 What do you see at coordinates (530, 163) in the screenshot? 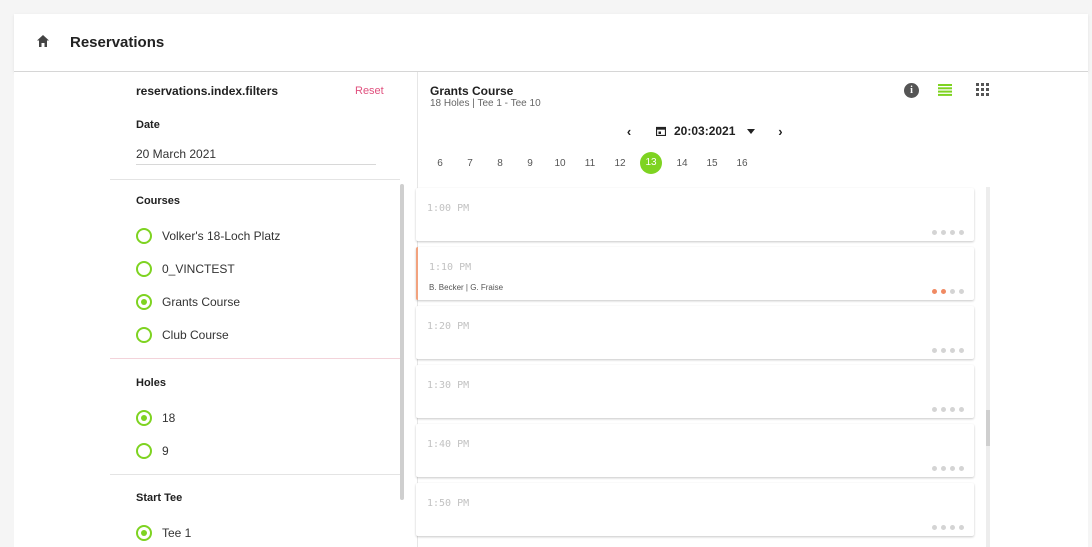
I see `hour-9: 9` at bounding box center [530, 163].